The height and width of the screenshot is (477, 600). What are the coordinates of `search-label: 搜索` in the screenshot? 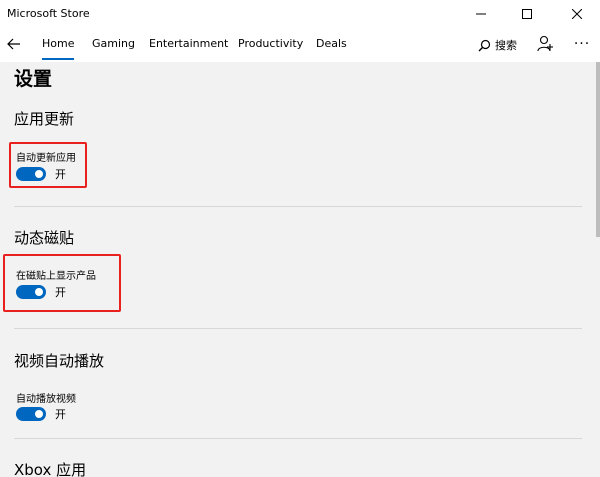 It's located at (506, 45).